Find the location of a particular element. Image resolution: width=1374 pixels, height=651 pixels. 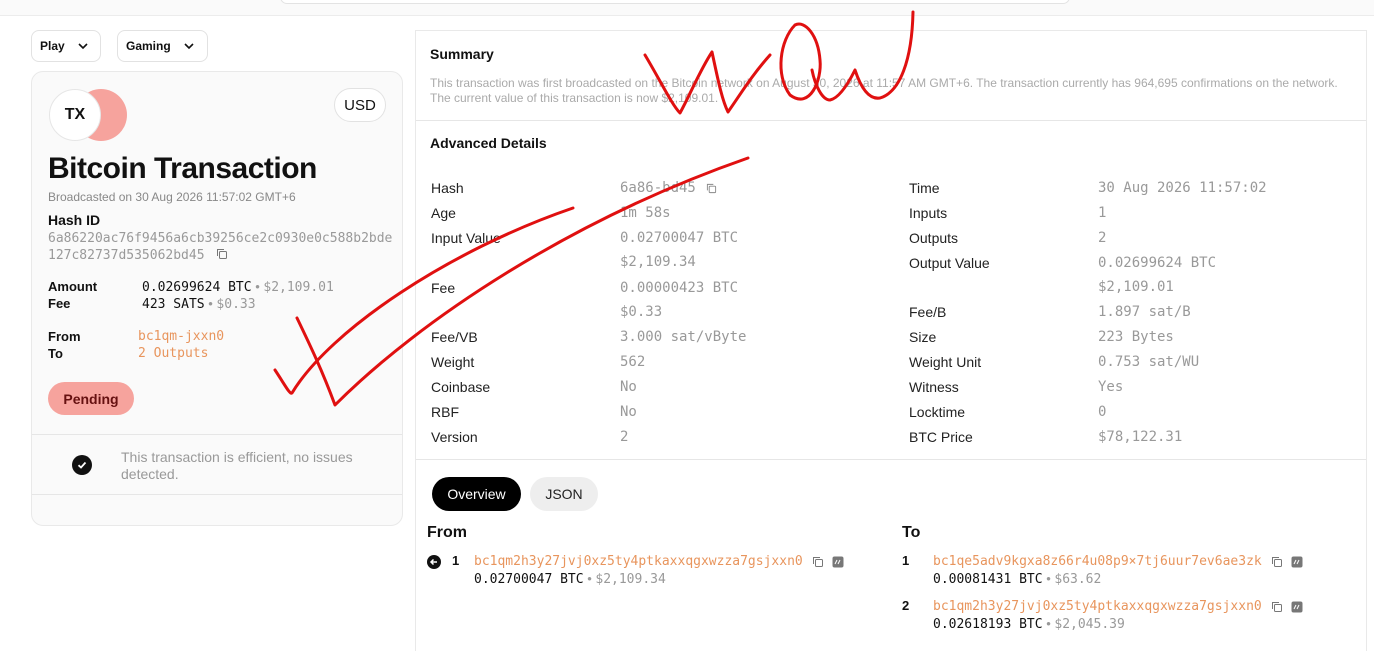

detail-label-witness: Witness is located at coordinates (934, 387).